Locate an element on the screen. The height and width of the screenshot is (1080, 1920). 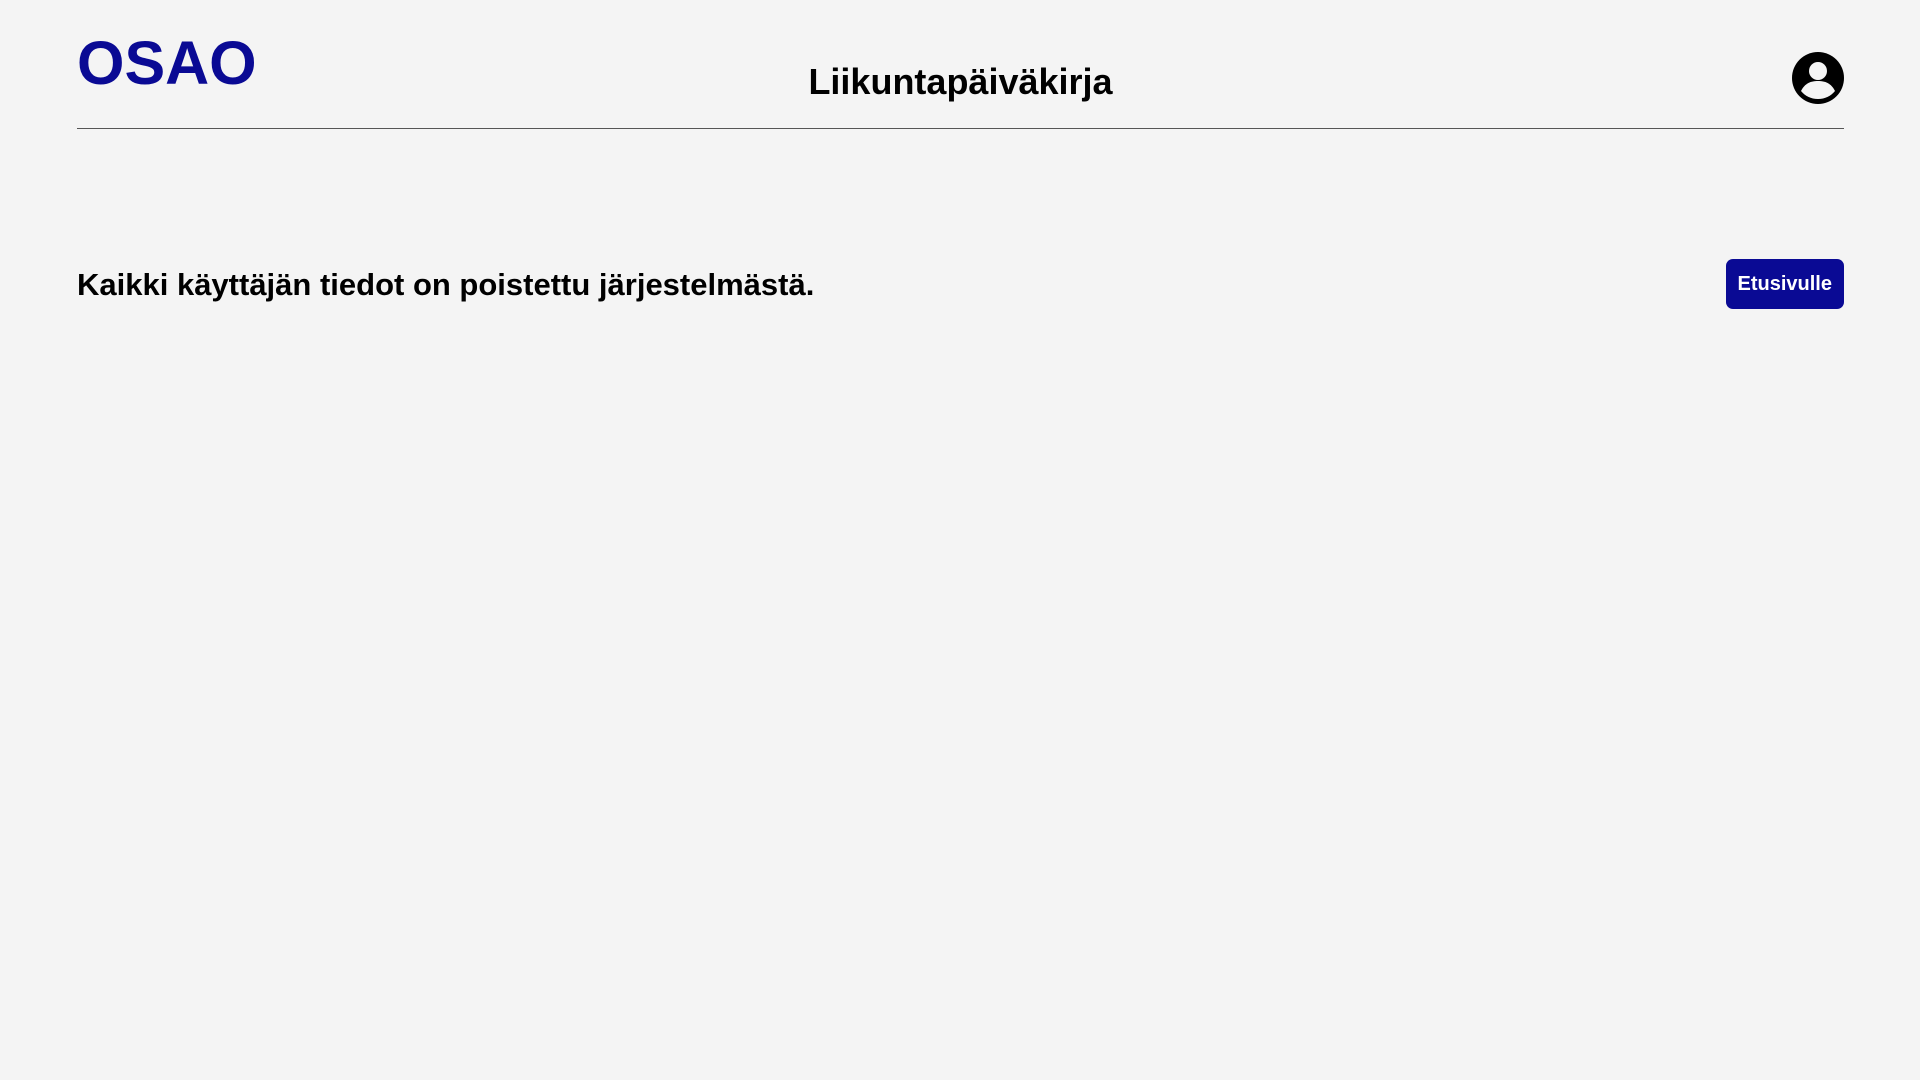
home-button: Etusivulle is located at coordinates (1784, 284).